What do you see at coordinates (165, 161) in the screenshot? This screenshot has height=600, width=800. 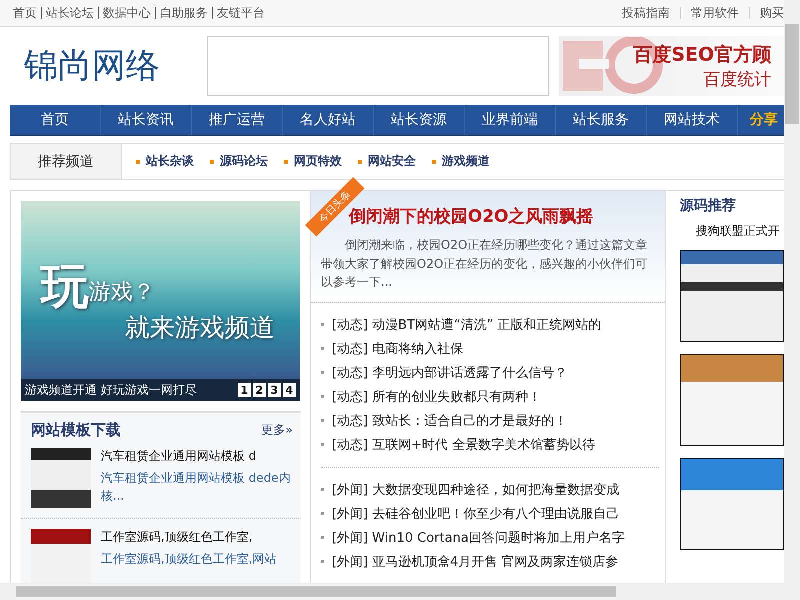 I see `channel-link: 站长杂谈` at bounding box center [165, 161].